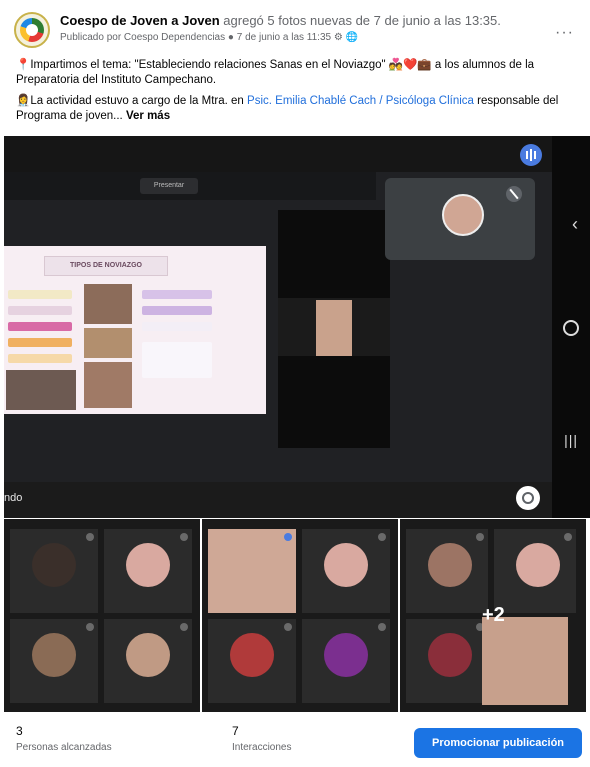 This screenshot has width=590, height=767. What do you see at coordinates (106, 266) in the screenshot?
I see `slide-title: TIPOS DE NOVIAZGO` at bounding box center [106, 266].